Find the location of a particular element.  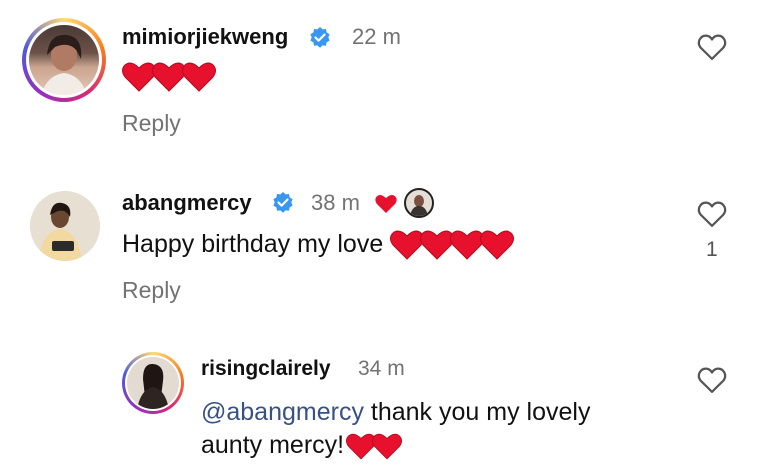

avatar-photo is located at coordinates (153, 383).